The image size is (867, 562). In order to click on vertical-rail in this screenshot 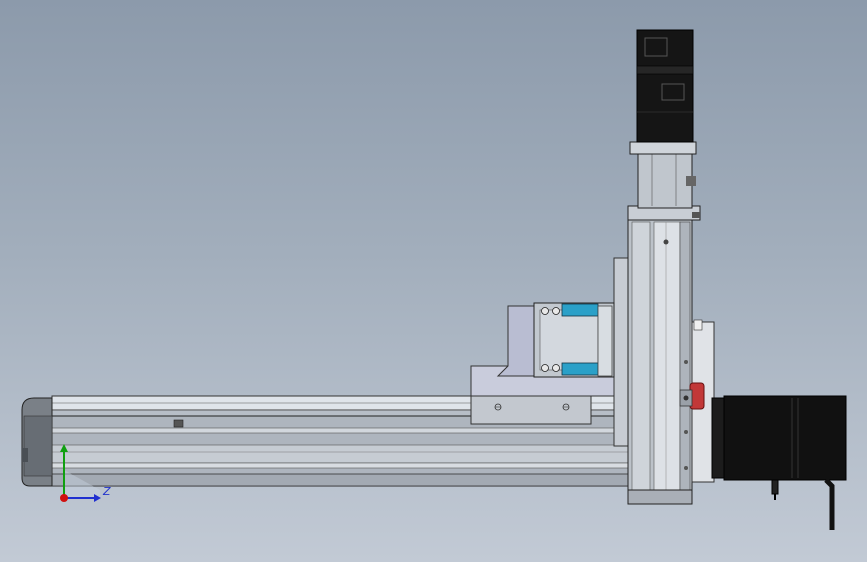, I will do `click(664, 355)`.